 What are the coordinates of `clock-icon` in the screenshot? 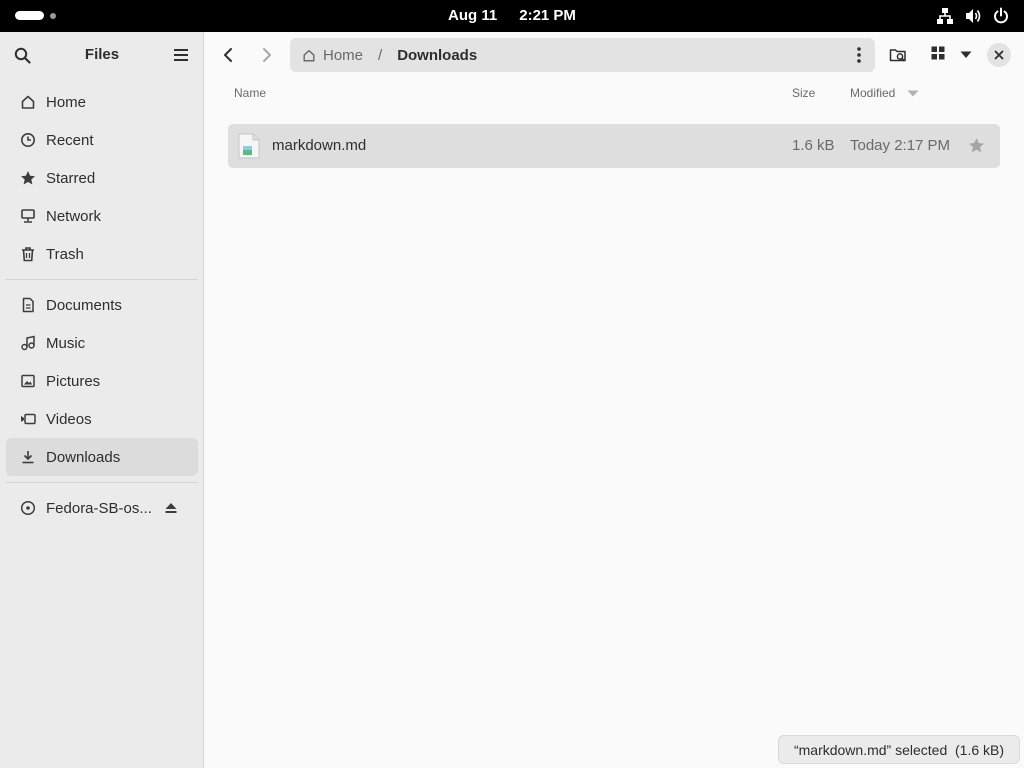 It's located at (28, 140).